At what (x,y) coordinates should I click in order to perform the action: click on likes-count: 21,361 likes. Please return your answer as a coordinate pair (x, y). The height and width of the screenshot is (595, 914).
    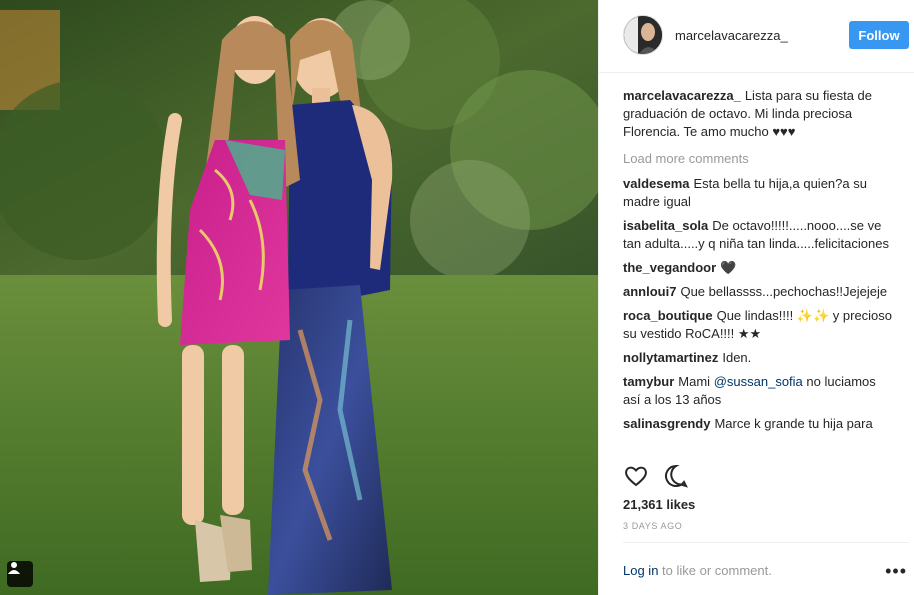
    Looking at the image, I should click on (659, 504).